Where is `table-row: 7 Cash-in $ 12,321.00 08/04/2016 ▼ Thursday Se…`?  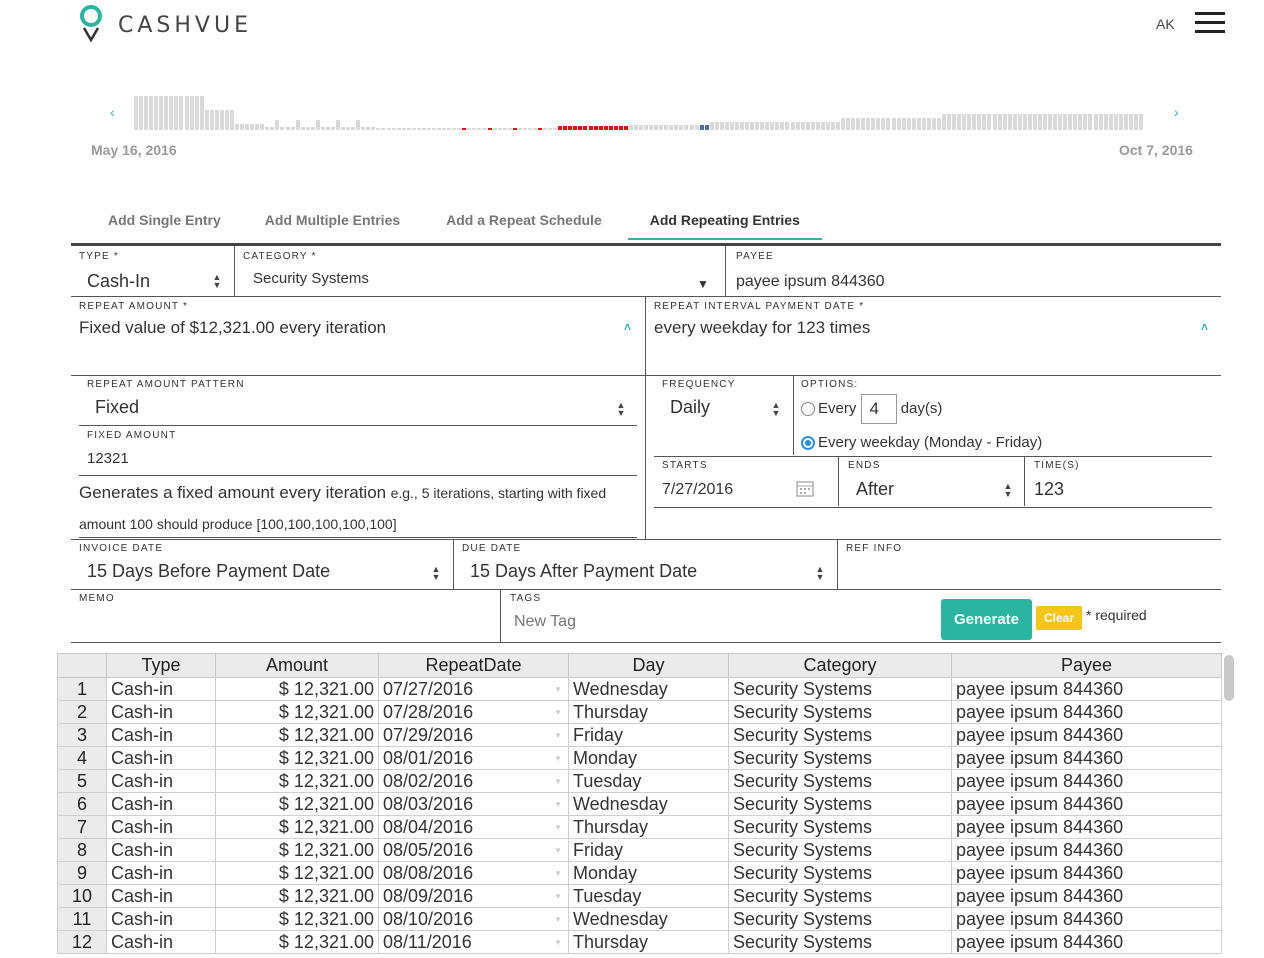 table-row: 7 Cash-in $ 12,321.00 08/04/2016 ▼ Thursday Se… is located at coordinates (639, 827).